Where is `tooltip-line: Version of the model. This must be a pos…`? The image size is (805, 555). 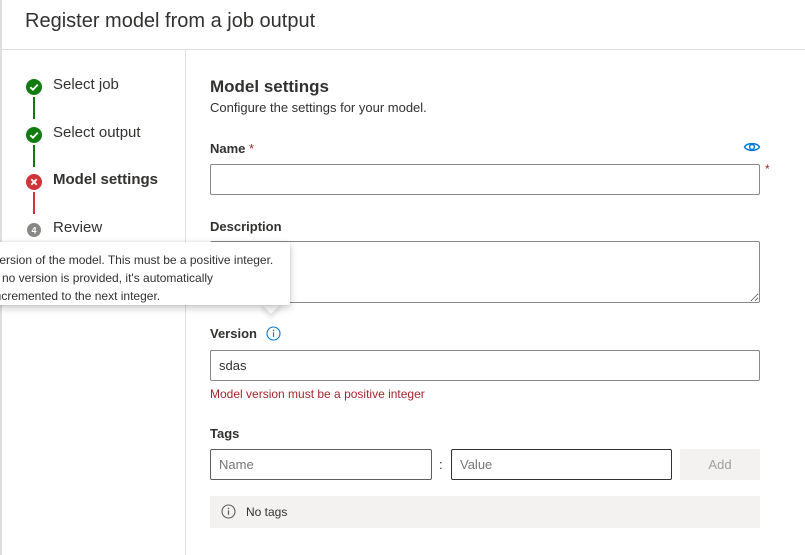 tooltip-line: Version of the model. This must be a pos… is located at coordinates (137, 260).